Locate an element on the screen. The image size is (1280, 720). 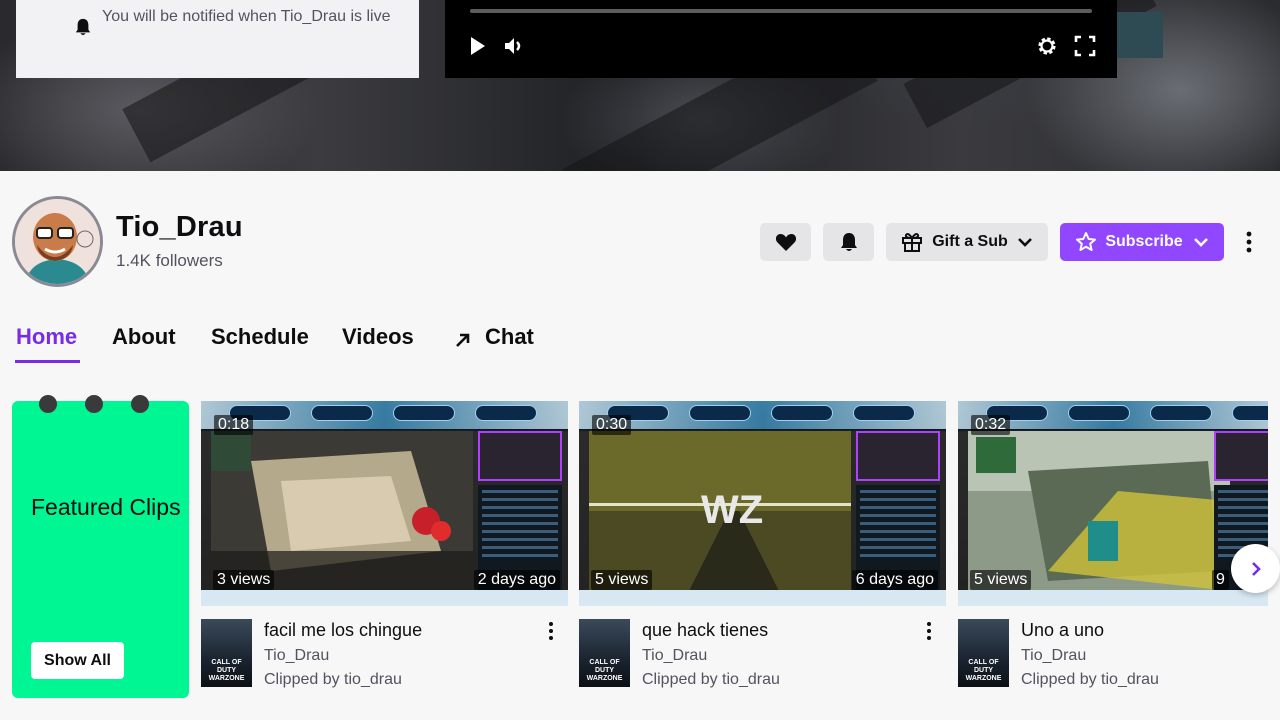
clip-duration: 0:30 is located at coordinates (612, 425).